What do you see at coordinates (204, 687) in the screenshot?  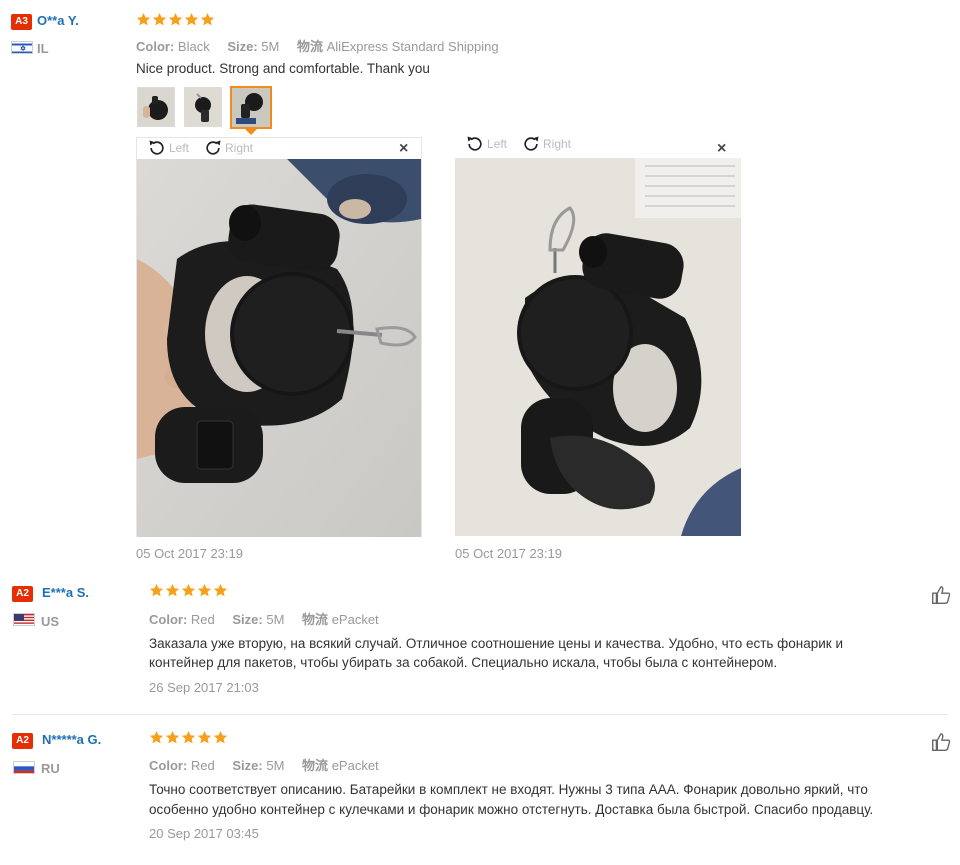 I see `review-date: 26 Sep 2017 21:03` at bounding box center [204, 687].